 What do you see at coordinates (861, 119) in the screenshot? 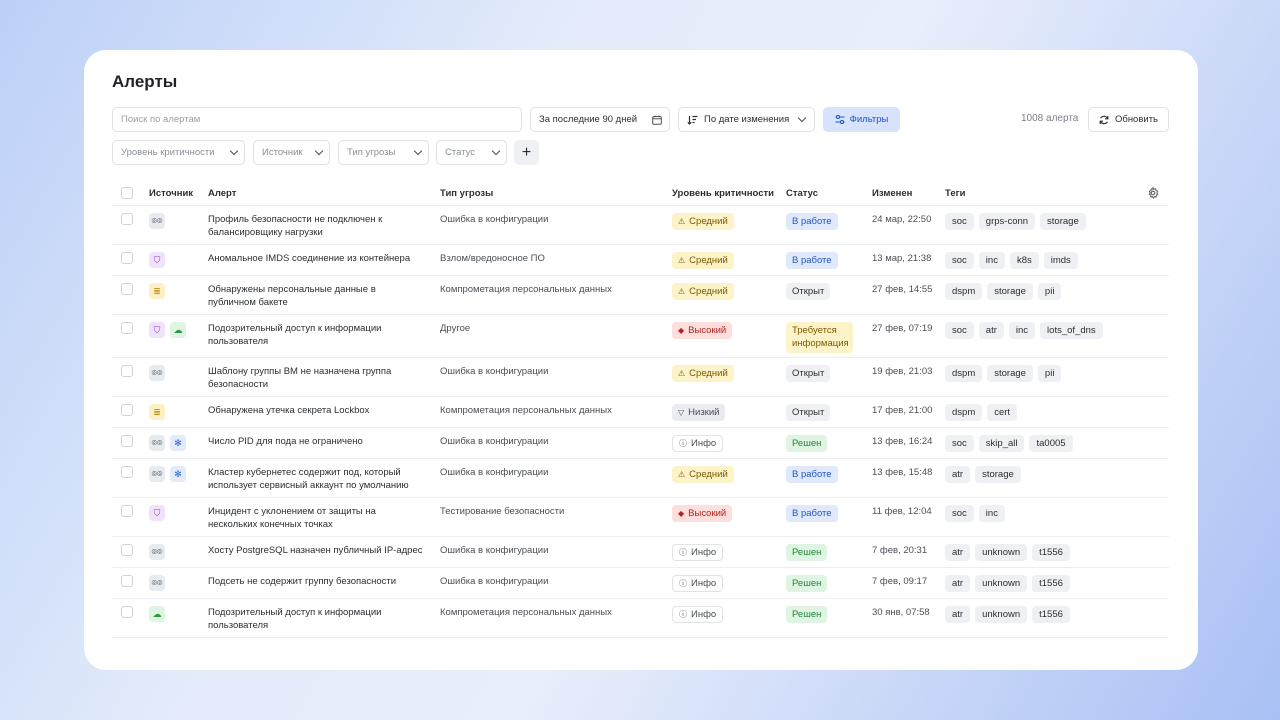
I see `filters-button: Фильтры` at bounding box center [861, 119].